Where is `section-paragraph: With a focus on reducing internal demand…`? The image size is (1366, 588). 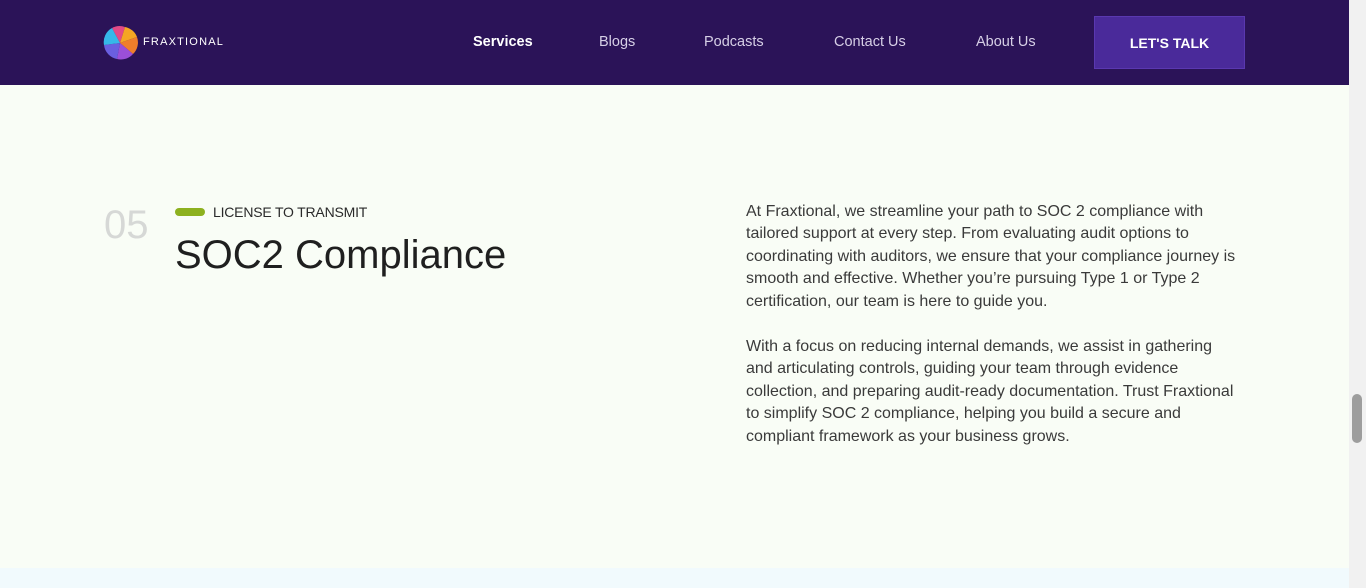
section-paragraph: With a focus on reducing internal demand… is located at coordinates (990, 391).